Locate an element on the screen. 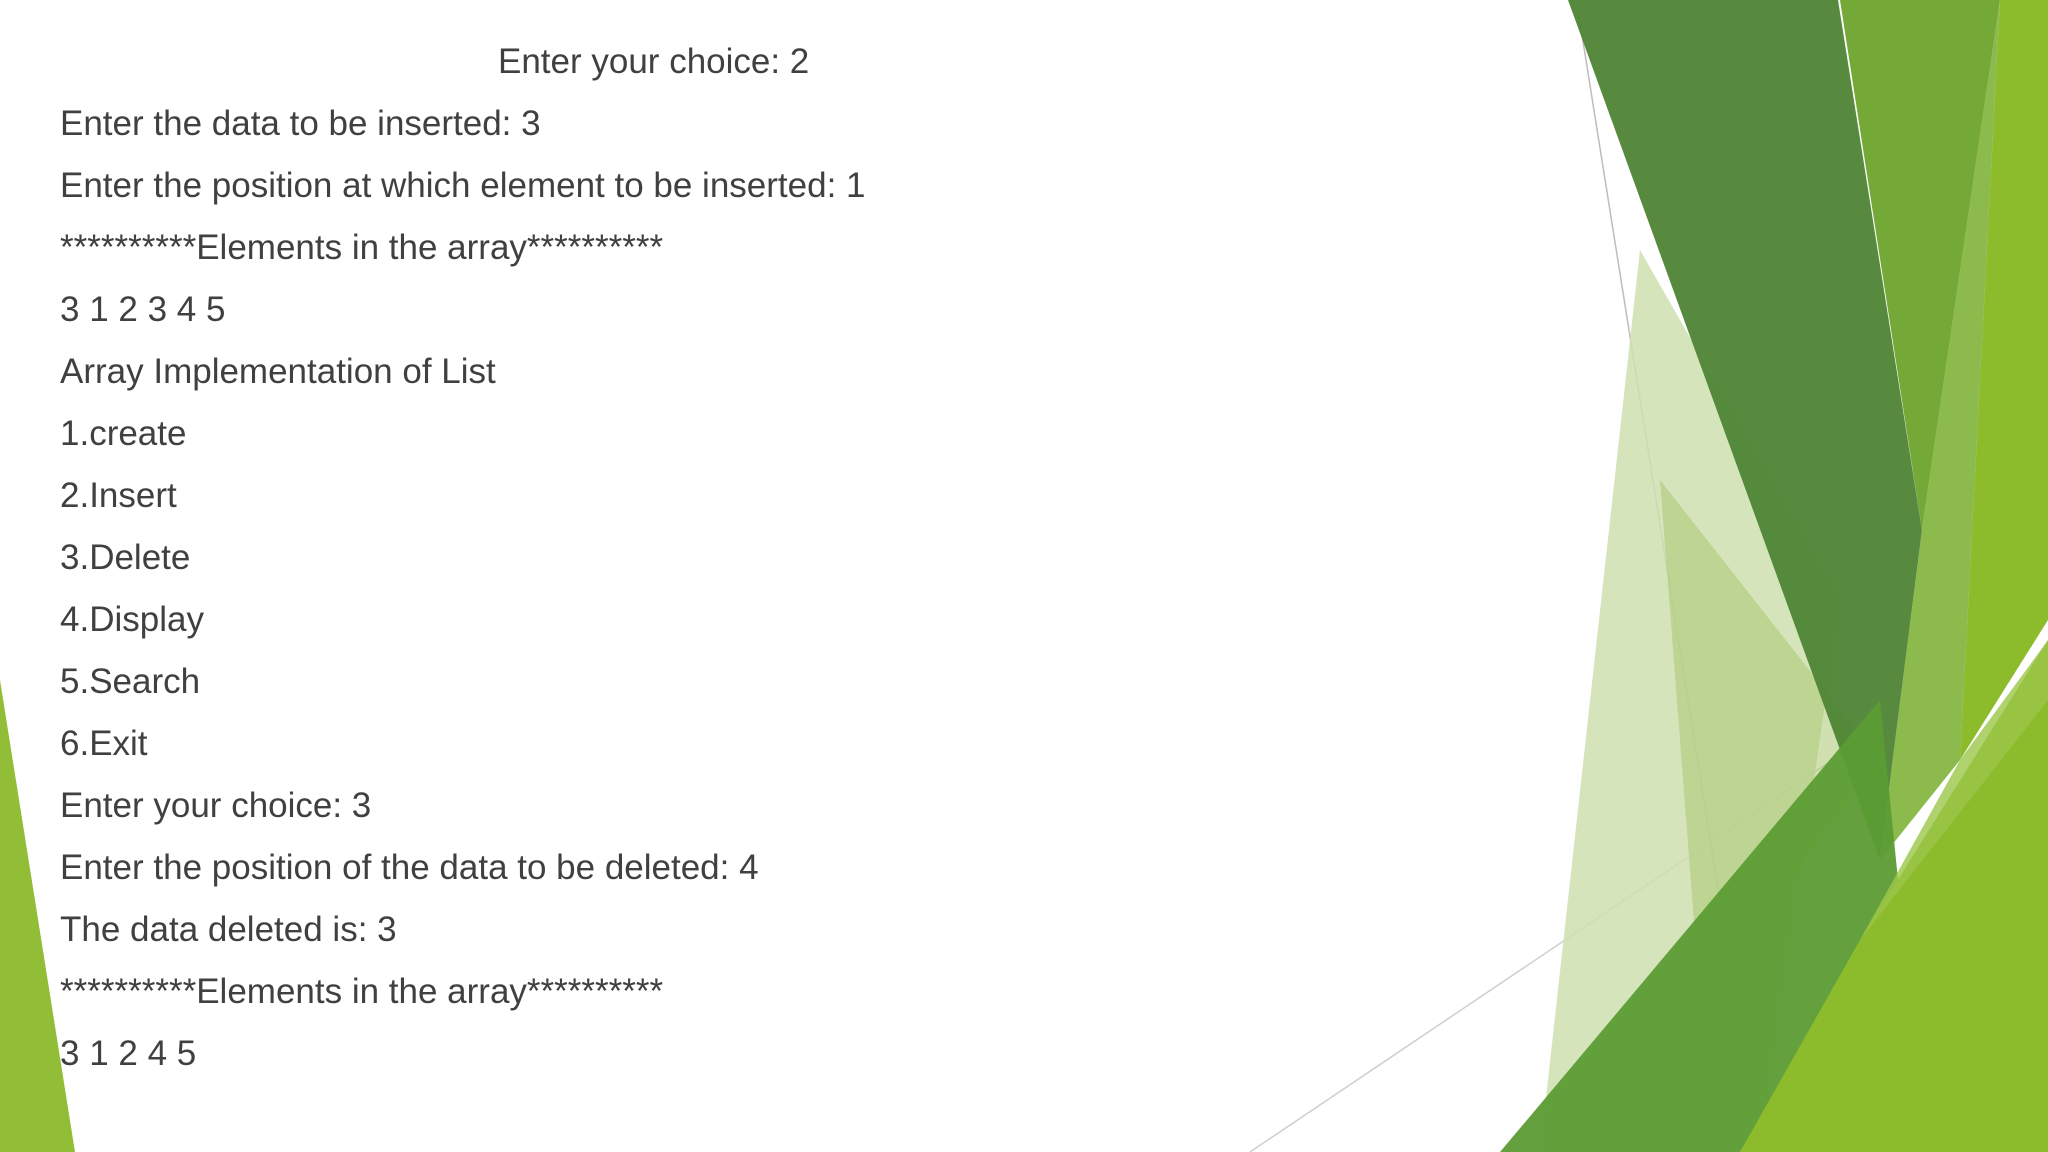 The image size is (2048, 1152). text-line: Array Implementation of List is located at coordinates (278, 371).